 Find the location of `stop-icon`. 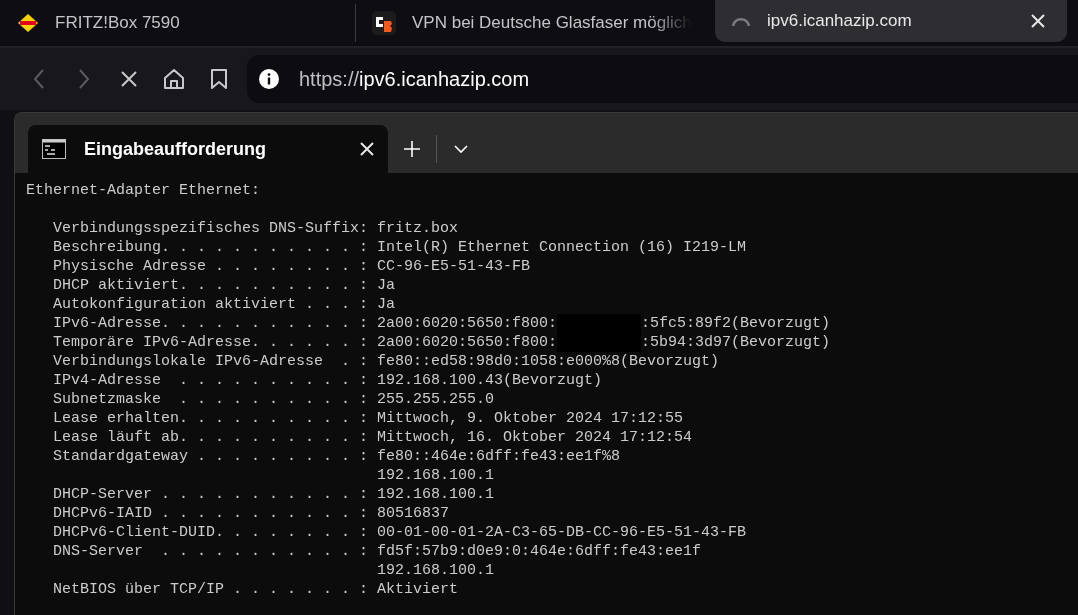

stop-icon is located at coordinates (128, 79).